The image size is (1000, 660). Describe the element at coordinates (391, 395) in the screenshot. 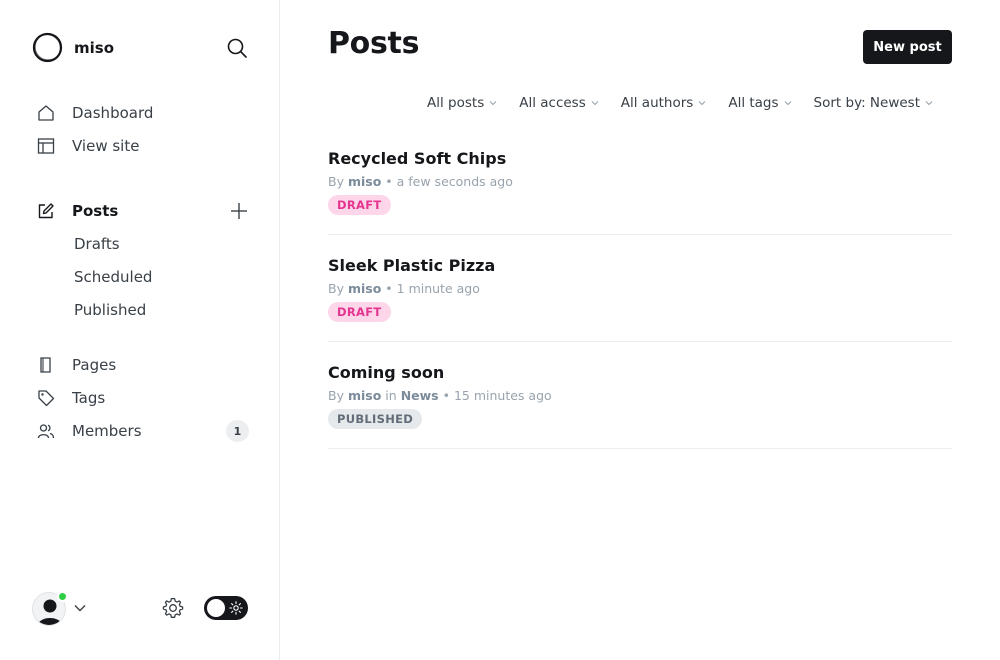

I see `post-in: in` at that location.